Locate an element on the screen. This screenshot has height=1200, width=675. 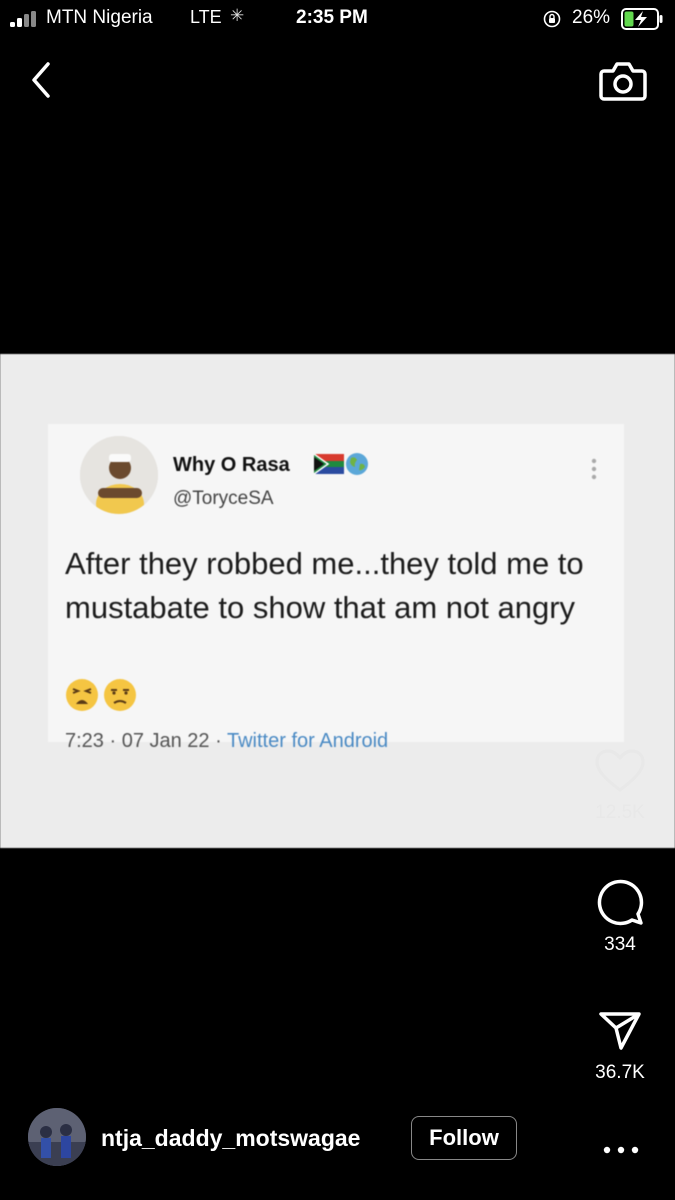
more-vertical-icon is located at coordinates (594, 469).